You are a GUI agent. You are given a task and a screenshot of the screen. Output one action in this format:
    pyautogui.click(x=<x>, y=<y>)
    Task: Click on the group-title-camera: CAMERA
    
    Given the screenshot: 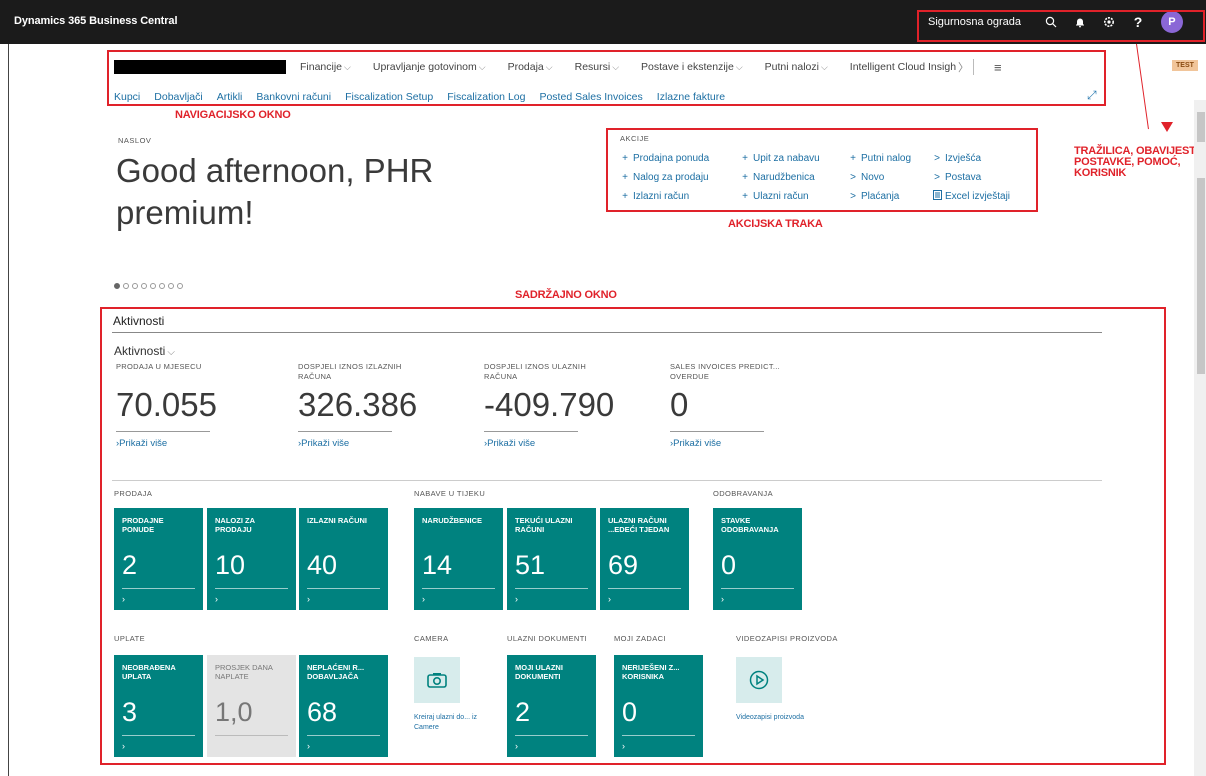 What is the action you would take?
    pyautogui.click(x=431, y=638)
    